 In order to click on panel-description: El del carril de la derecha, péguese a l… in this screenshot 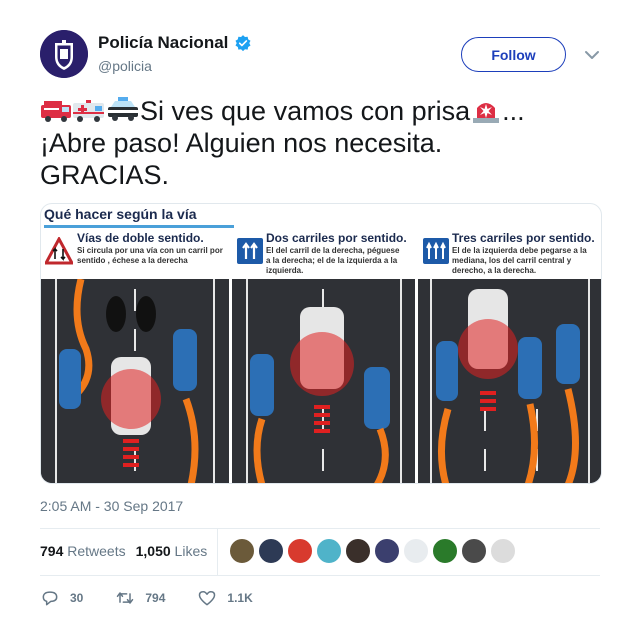, I will do `click(333, 260)`.